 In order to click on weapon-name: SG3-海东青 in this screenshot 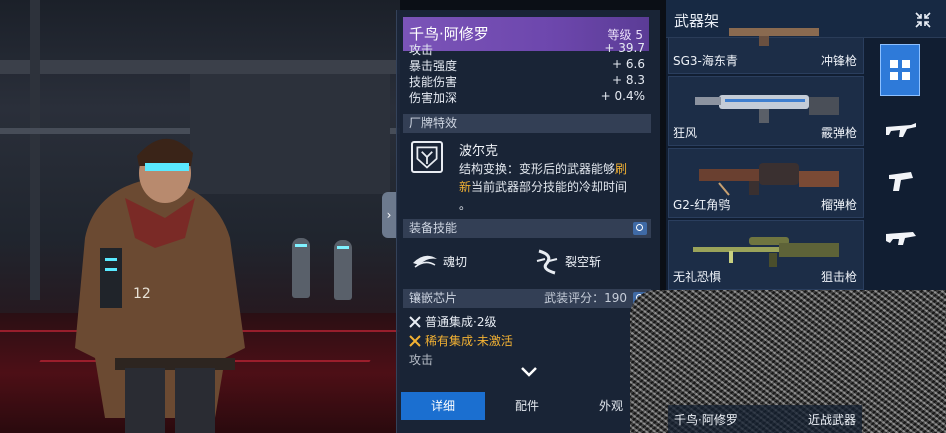, I will do `click(705, 61)`.